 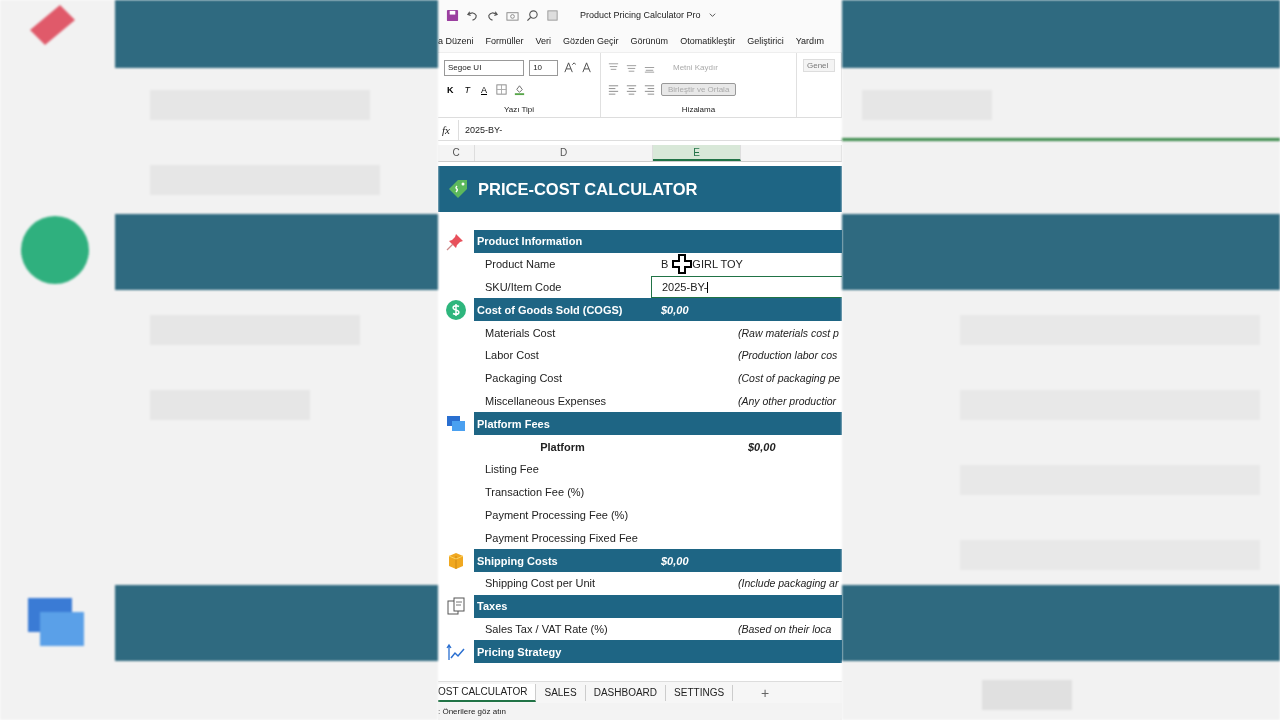 What do you see at coordinates (512, 355) in the screenshot?
I see `field-label: Labor Cost` at bounding box center [512, 355].